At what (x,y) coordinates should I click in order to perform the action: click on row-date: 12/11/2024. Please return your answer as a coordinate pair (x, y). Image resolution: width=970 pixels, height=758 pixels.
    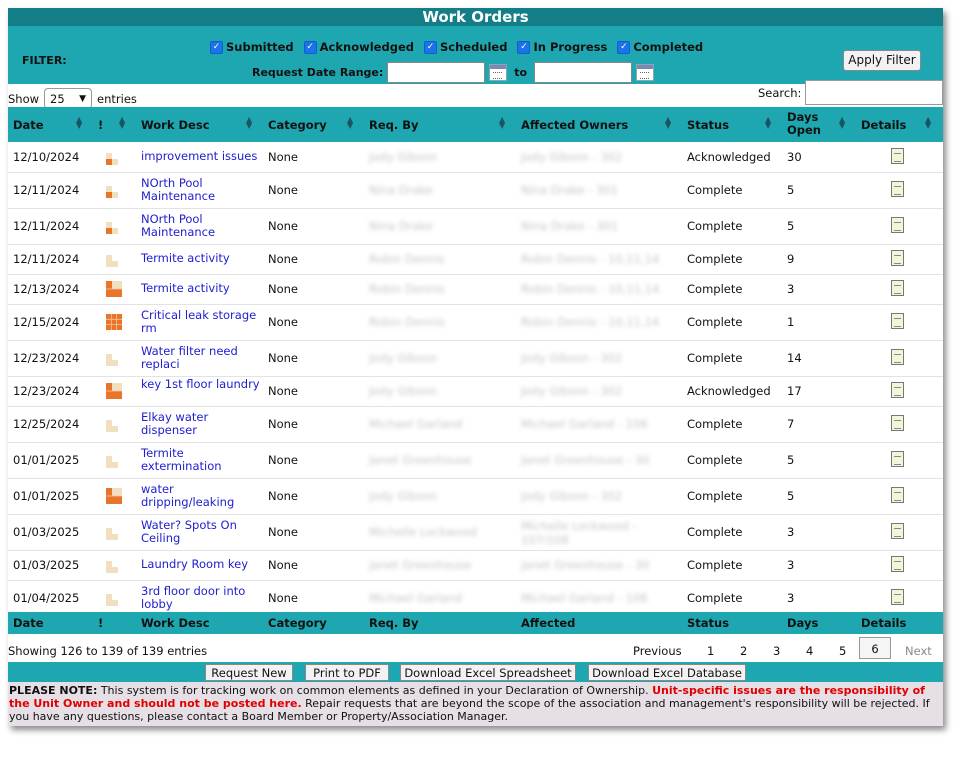
    Looking at the image, I should click on (46, 226).